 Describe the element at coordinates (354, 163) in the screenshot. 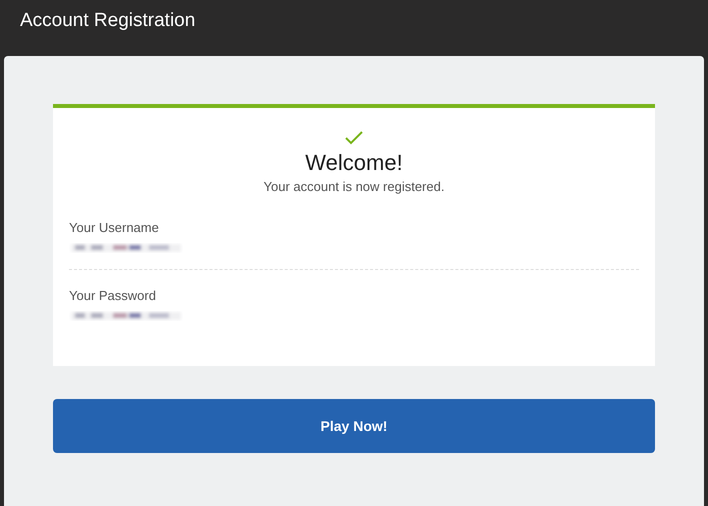

I see `welcome-heading: Welcome!` at that location.